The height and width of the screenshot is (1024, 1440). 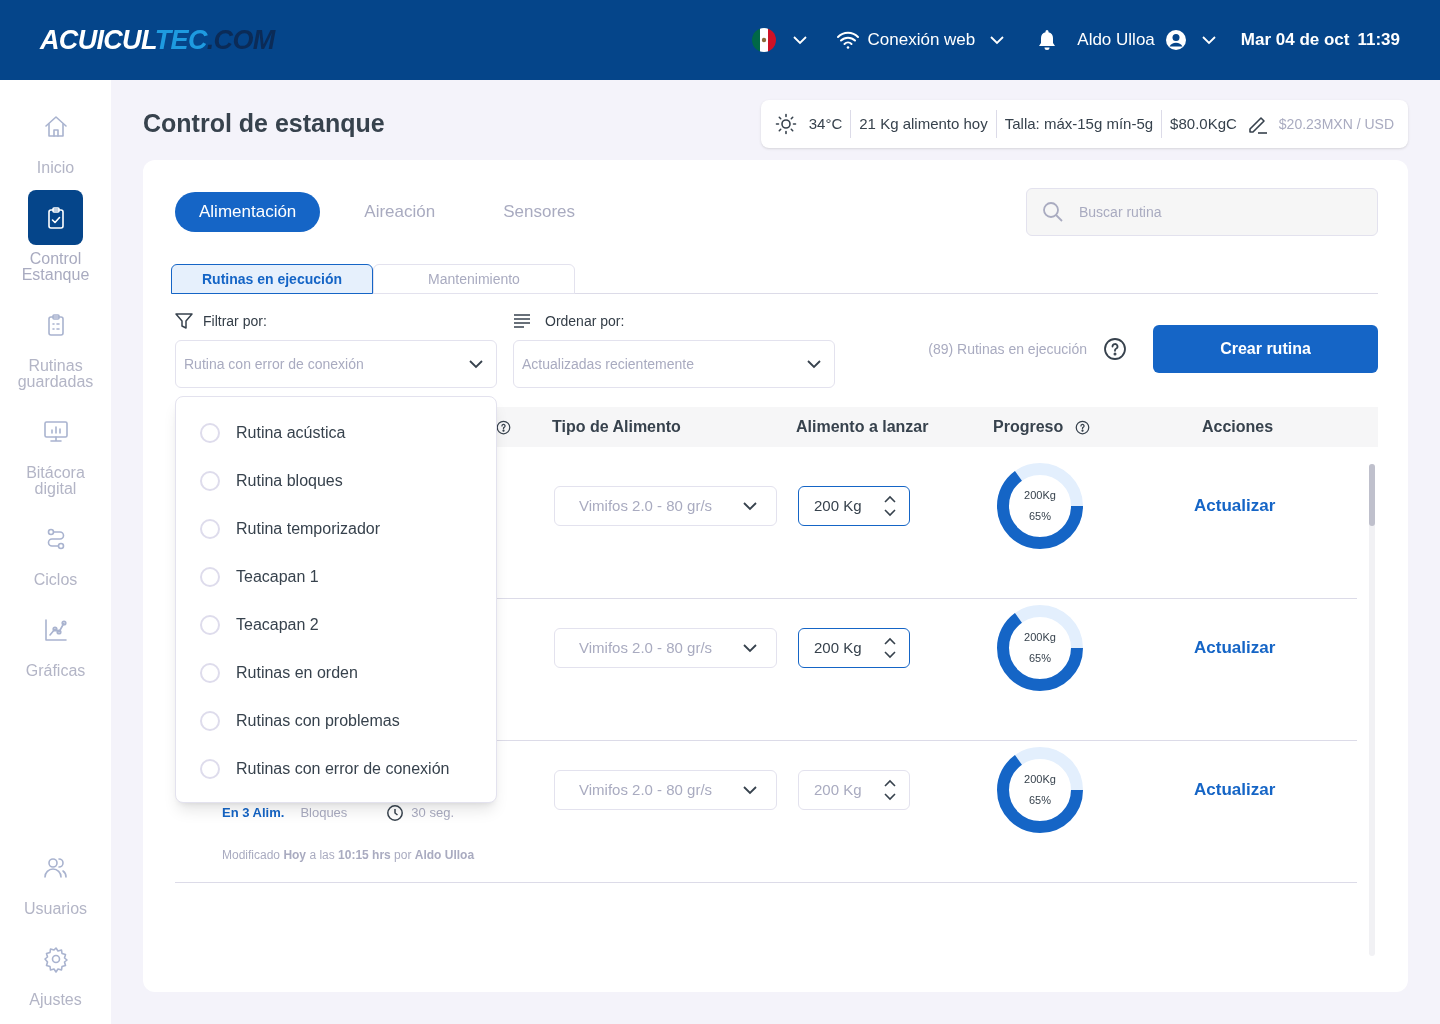 What do you see at coordinates (1028, 427) in the screenshot?
I see `column-header: Progreso` at bounding box center [1028, 427].